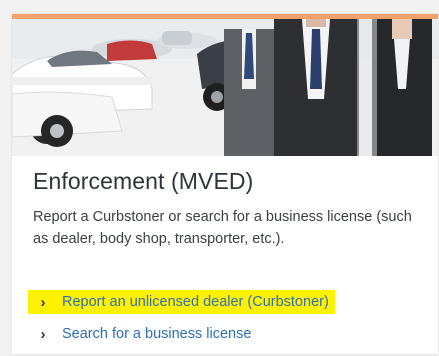 This screenshot has height=356, width=439. What do you see at coordinates (143, 181) in the screenshot?
I see `card-title: Enforcement (MVED)` at bounding box center [143, 181].